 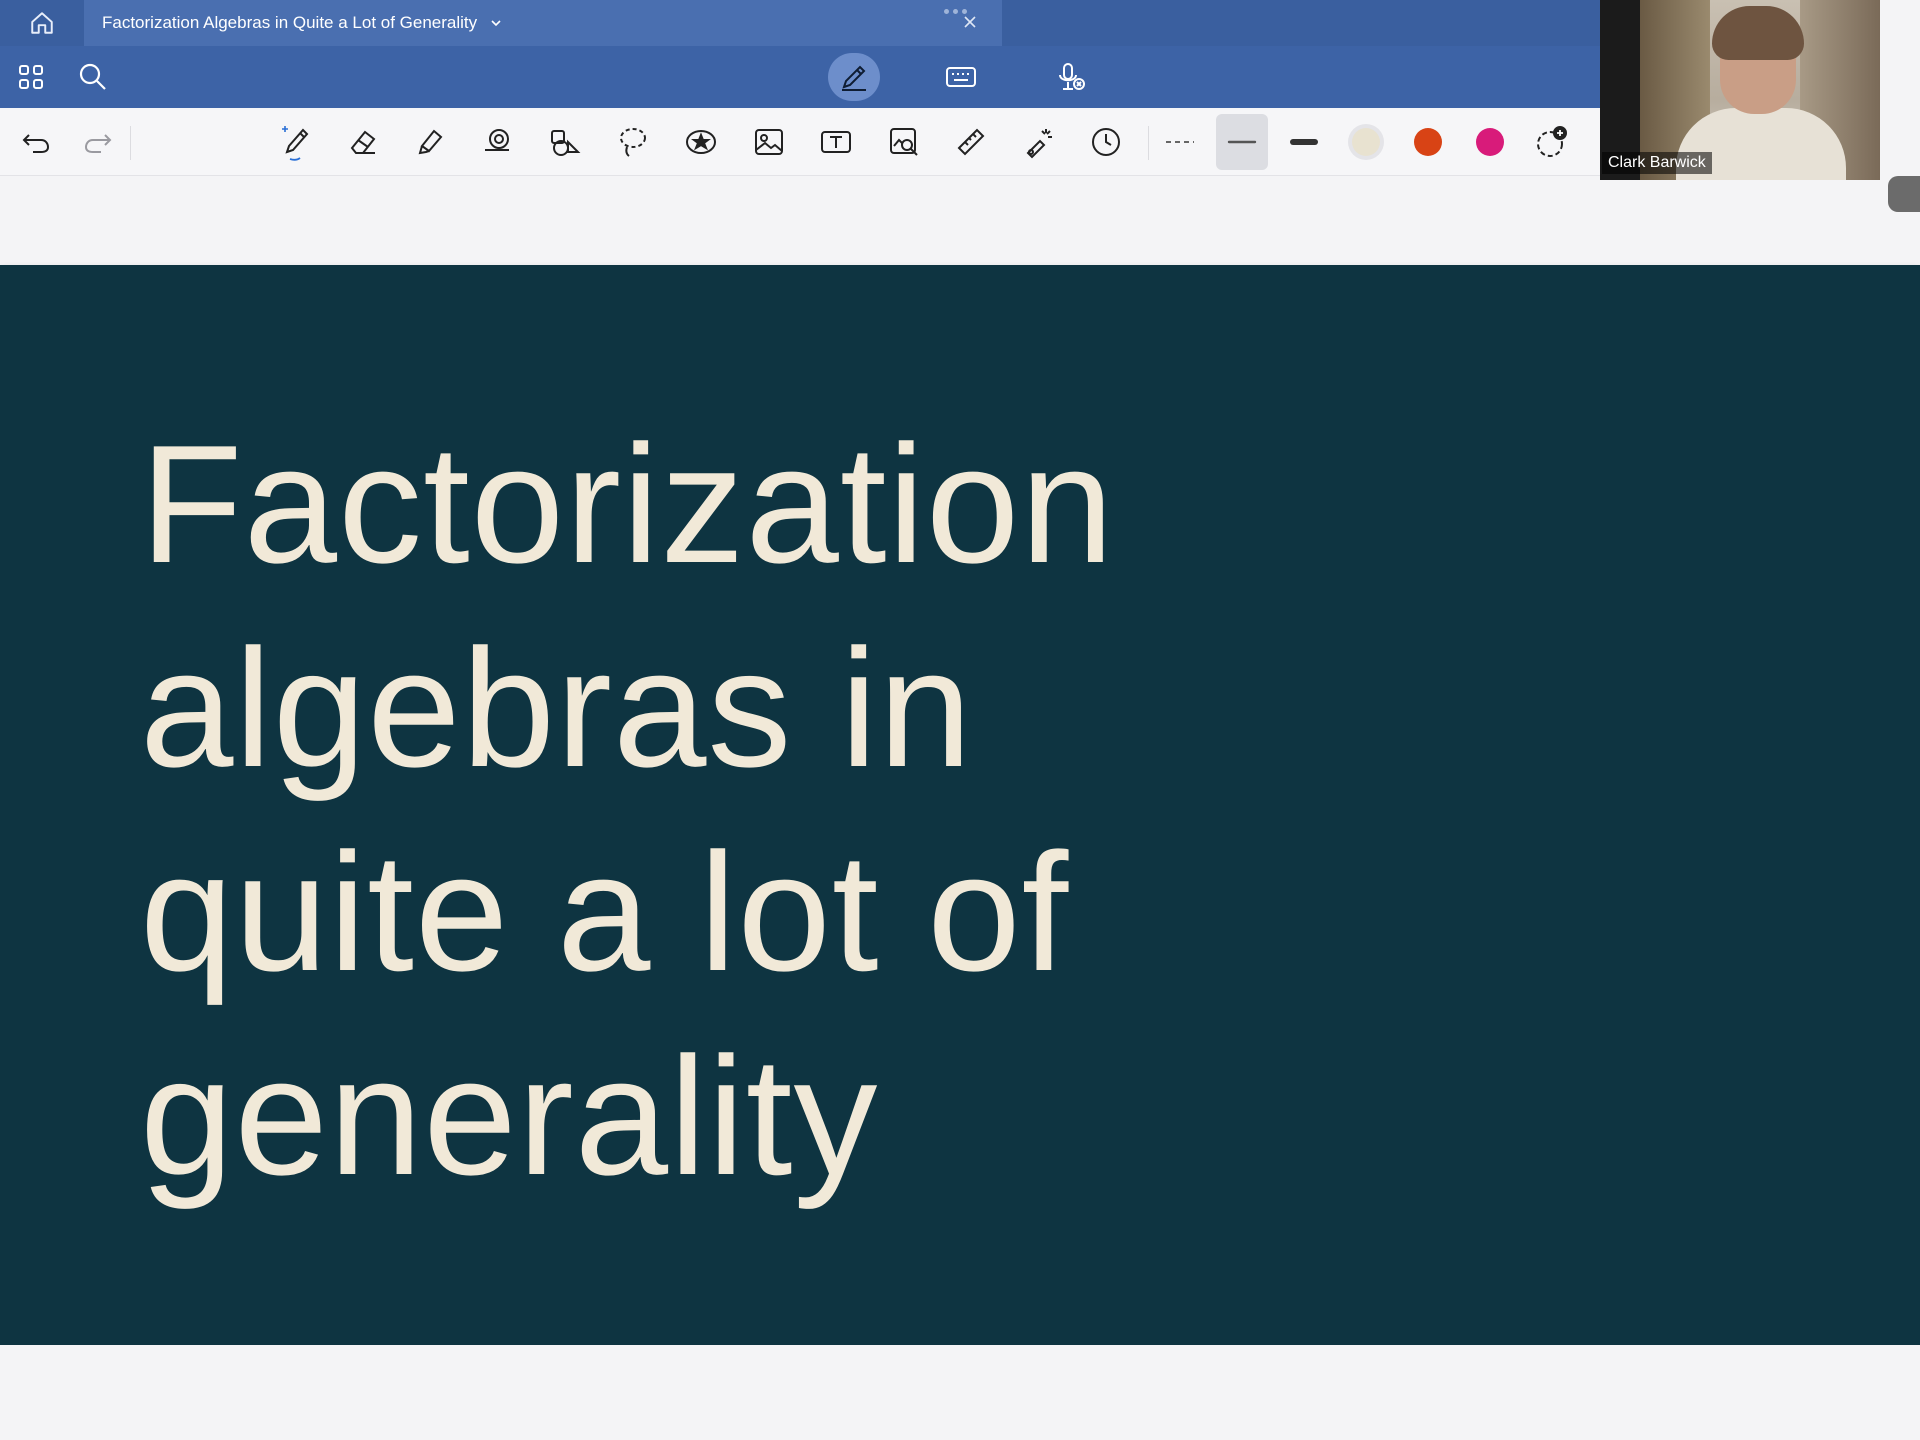 I want to click on pen-tool-icon, so click(x=296, y=142).